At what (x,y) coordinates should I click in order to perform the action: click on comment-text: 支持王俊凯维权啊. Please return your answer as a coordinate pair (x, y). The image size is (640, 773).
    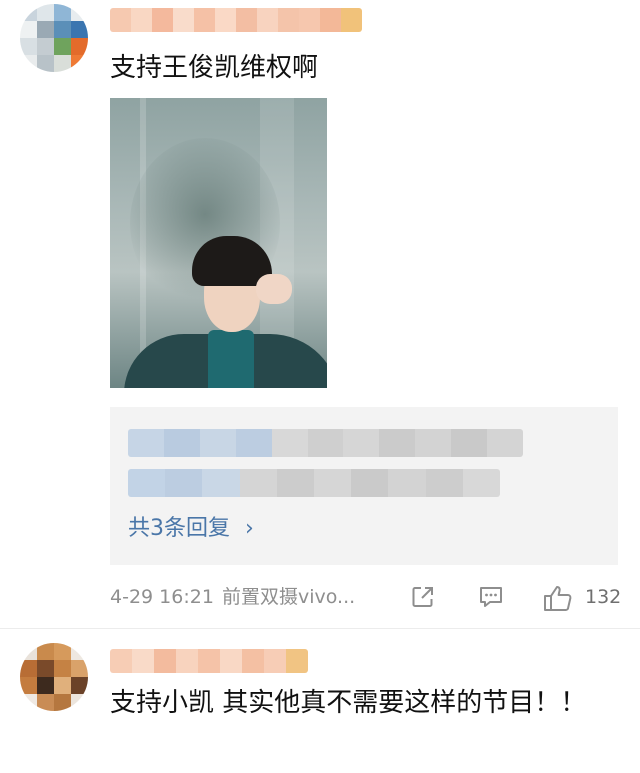
    Looking at the image, I should click on (214, 68).